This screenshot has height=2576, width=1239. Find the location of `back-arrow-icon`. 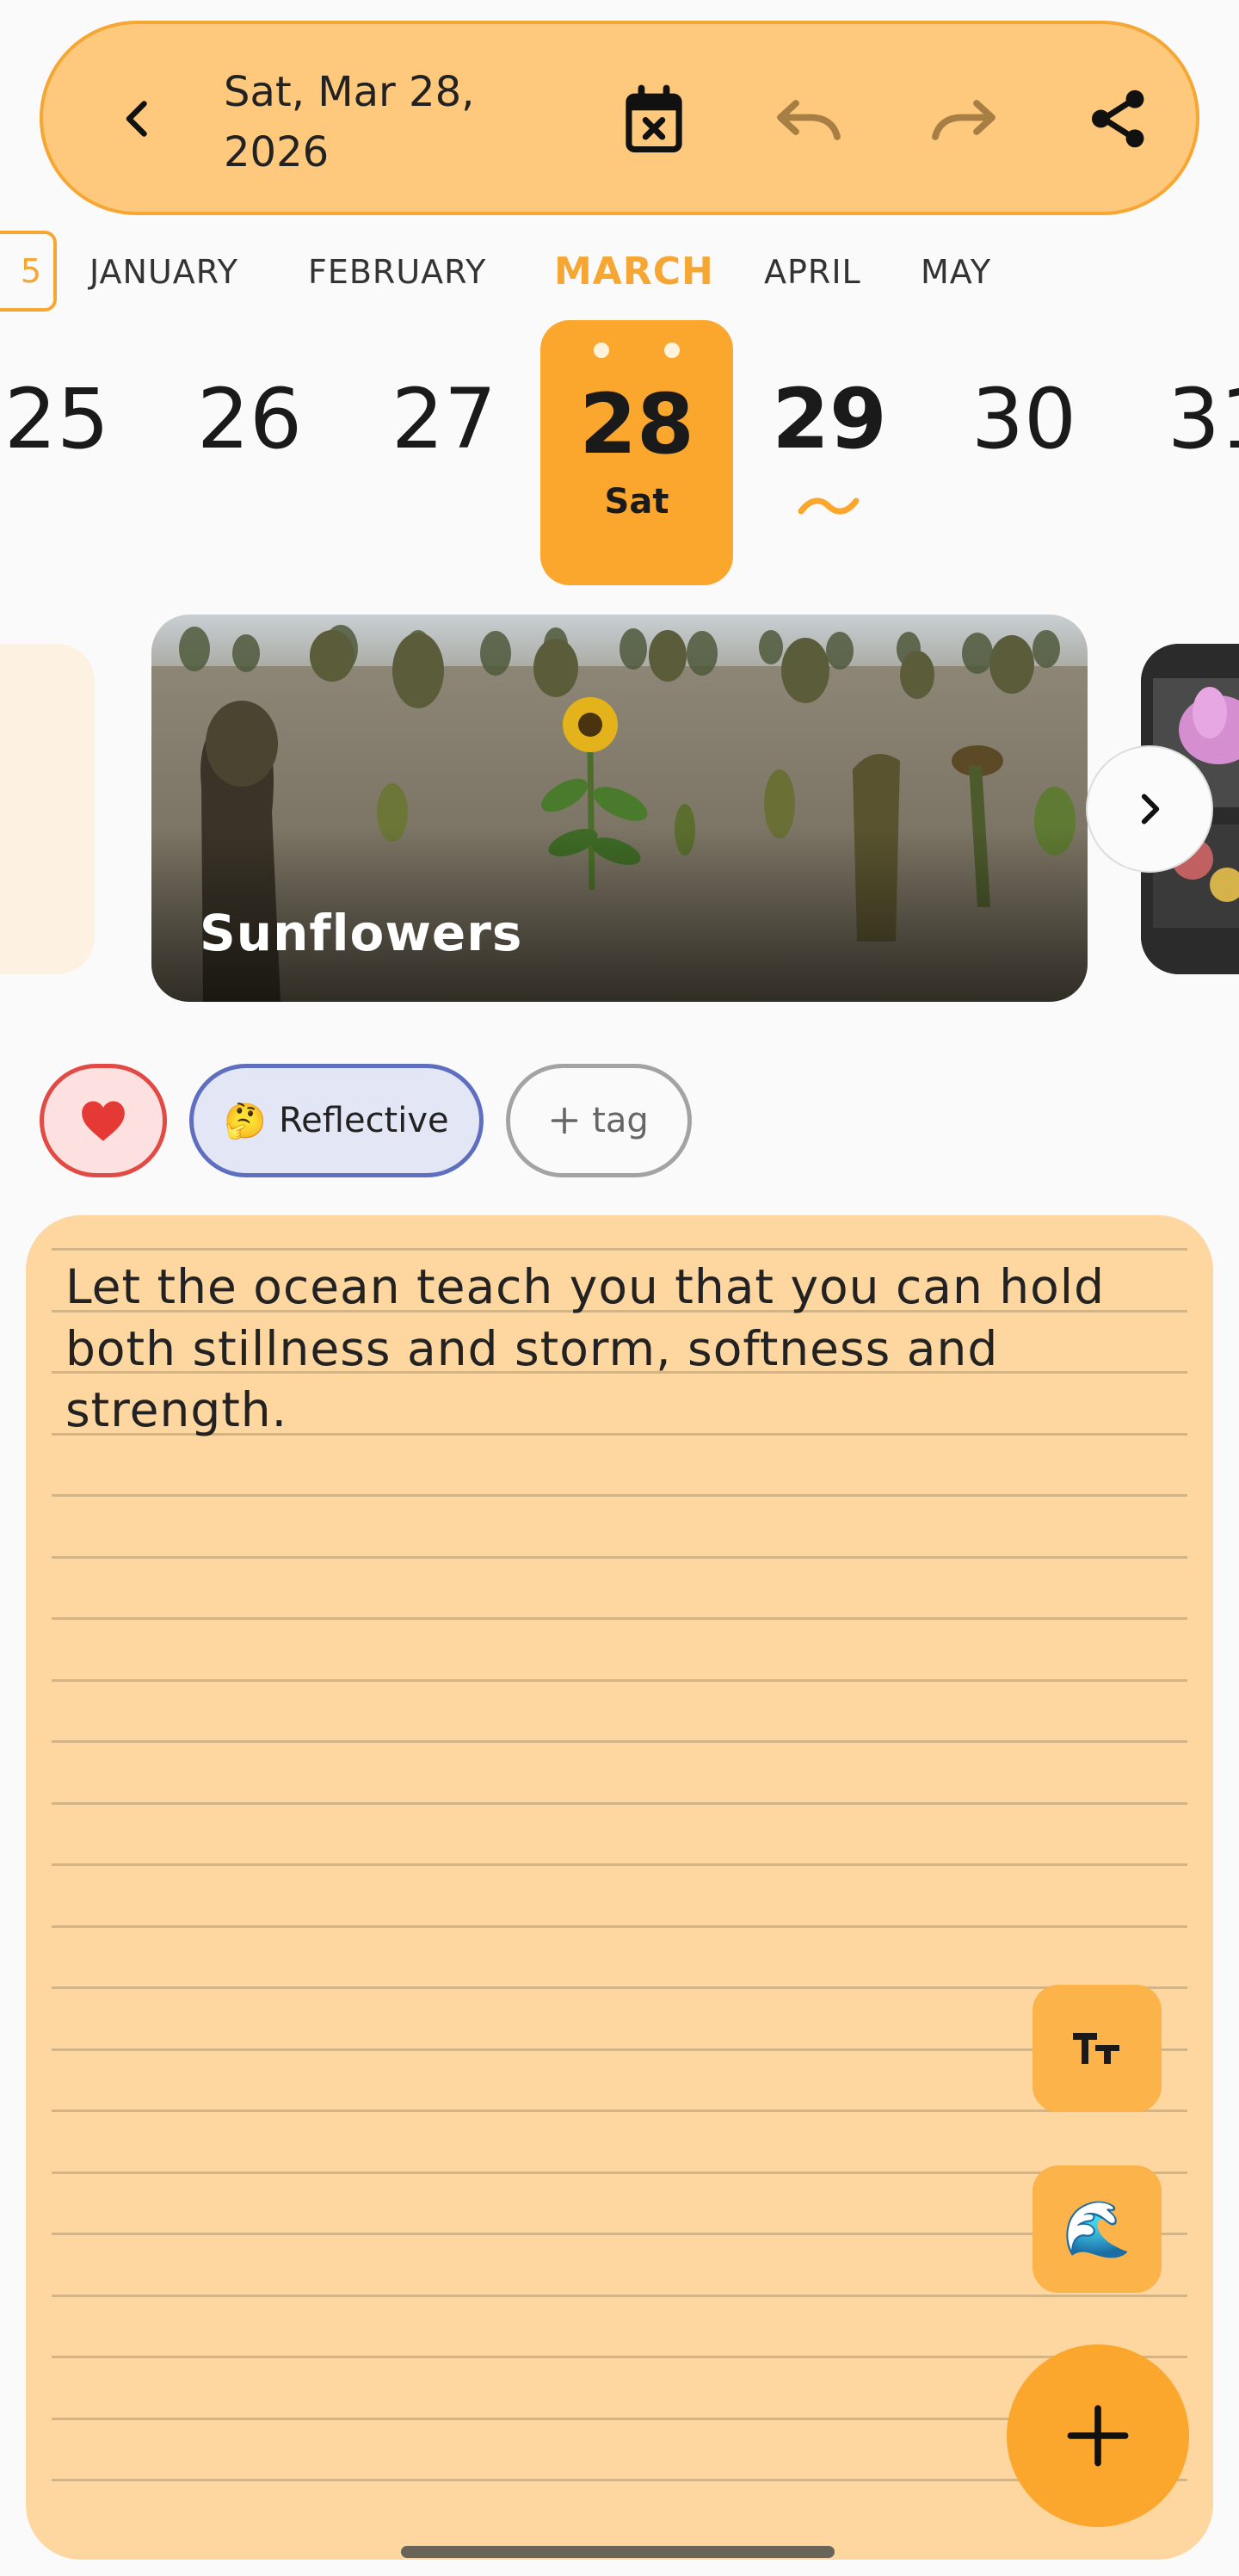

back-arrow-icon is located at coordinates (136, 119).